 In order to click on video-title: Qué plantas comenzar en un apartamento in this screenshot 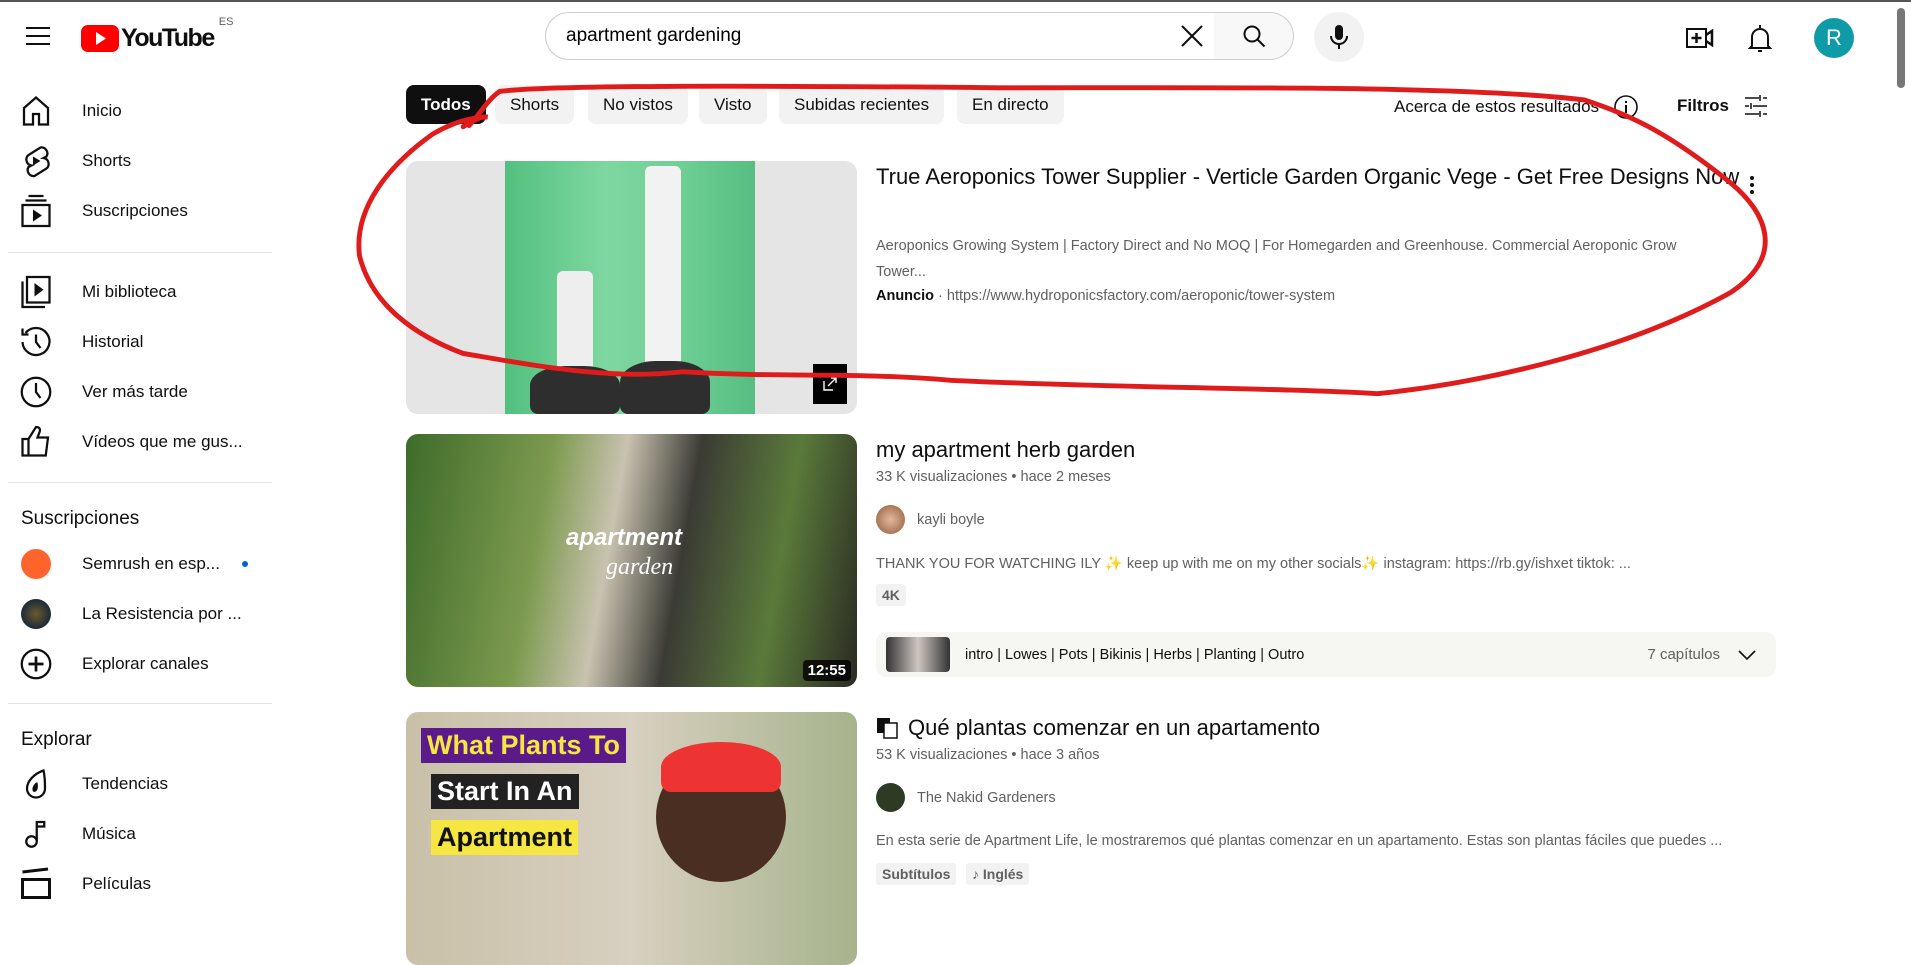, I will do `click(1114, 728)`.